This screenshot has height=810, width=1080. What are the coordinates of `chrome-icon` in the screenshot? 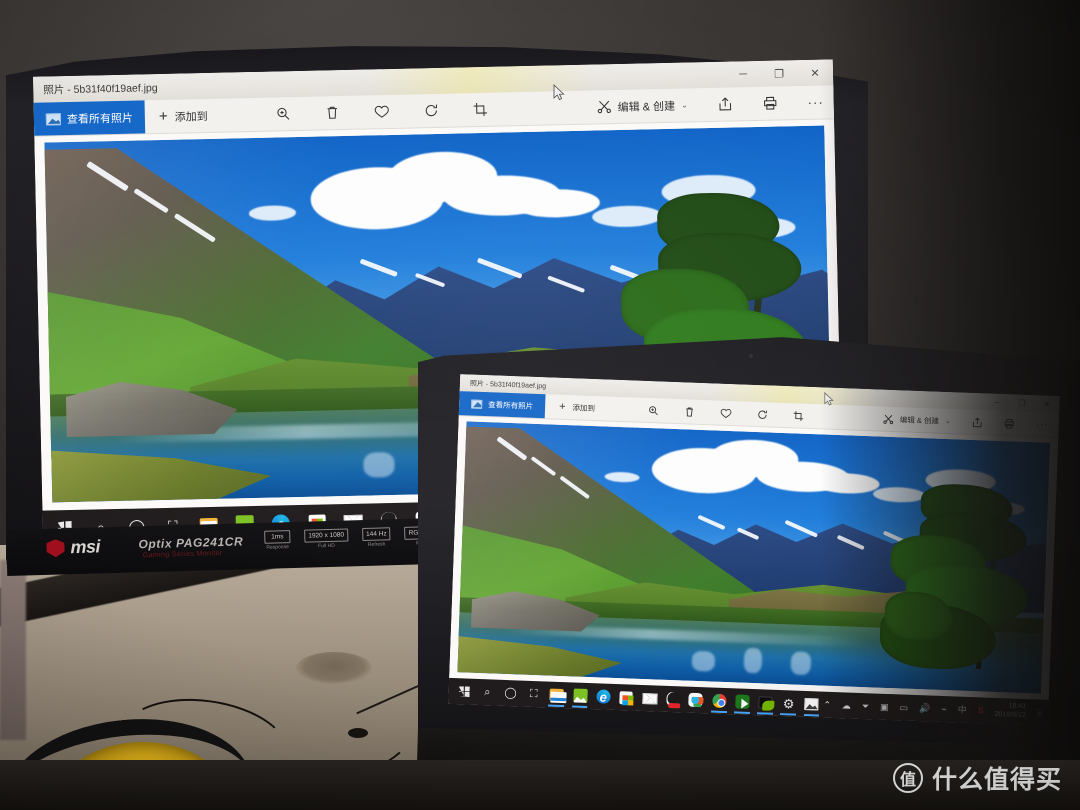 It's located at (719, 701).